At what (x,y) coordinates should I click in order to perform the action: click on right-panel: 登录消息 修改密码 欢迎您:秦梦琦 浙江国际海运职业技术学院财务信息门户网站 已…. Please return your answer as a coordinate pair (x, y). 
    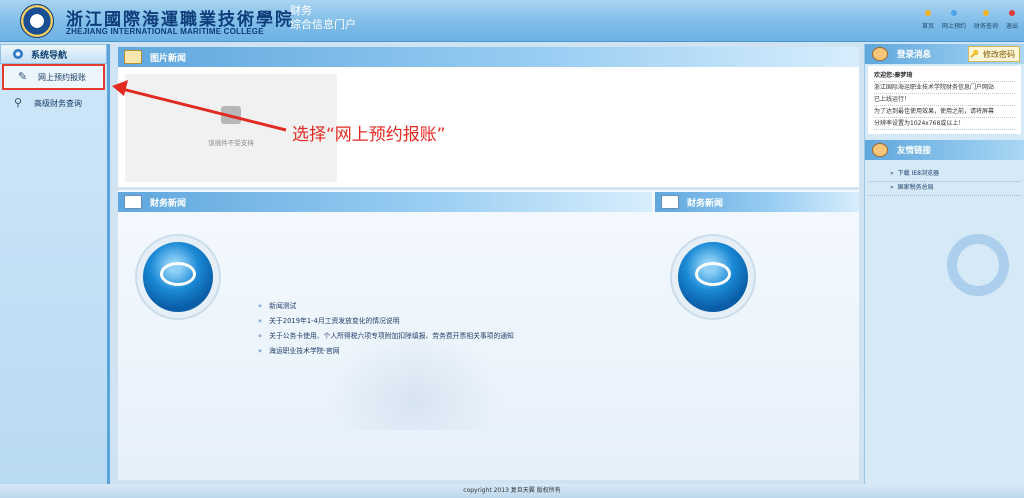
    Looking at the image, I should click on (944, 264).